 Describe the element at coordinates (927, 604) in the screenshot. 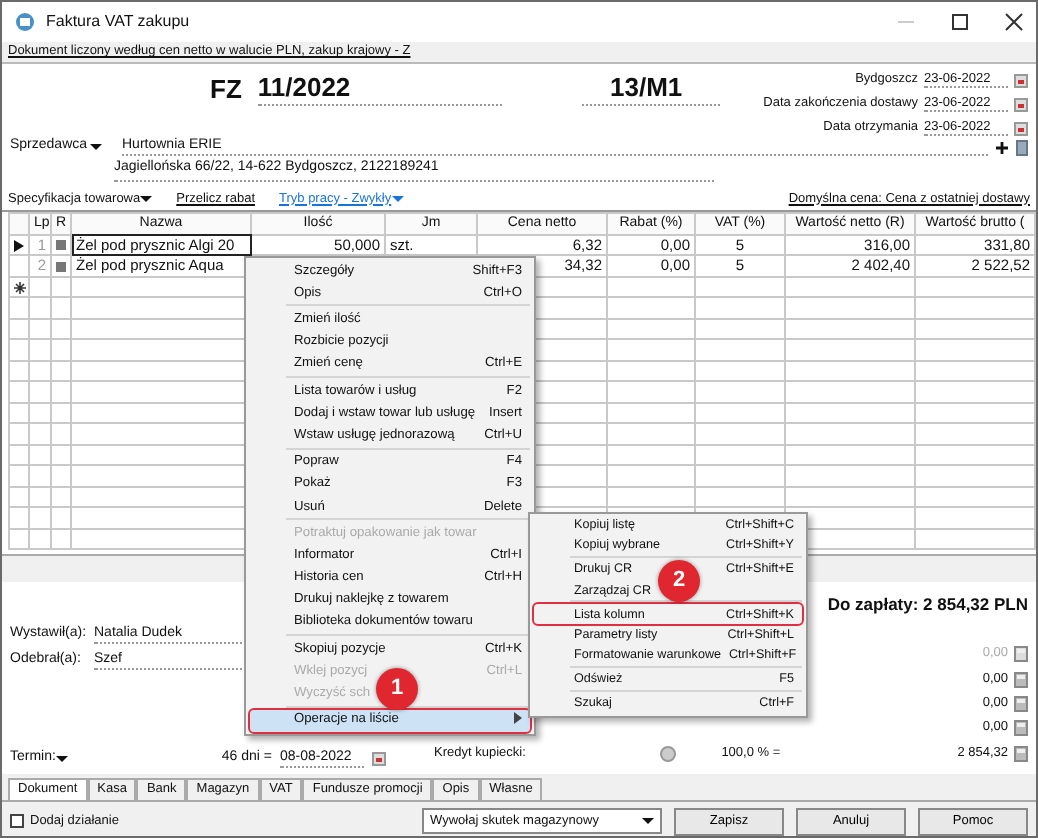

I see `amount-due: Do zapłaty: 2 854,32 PLN` at that location.